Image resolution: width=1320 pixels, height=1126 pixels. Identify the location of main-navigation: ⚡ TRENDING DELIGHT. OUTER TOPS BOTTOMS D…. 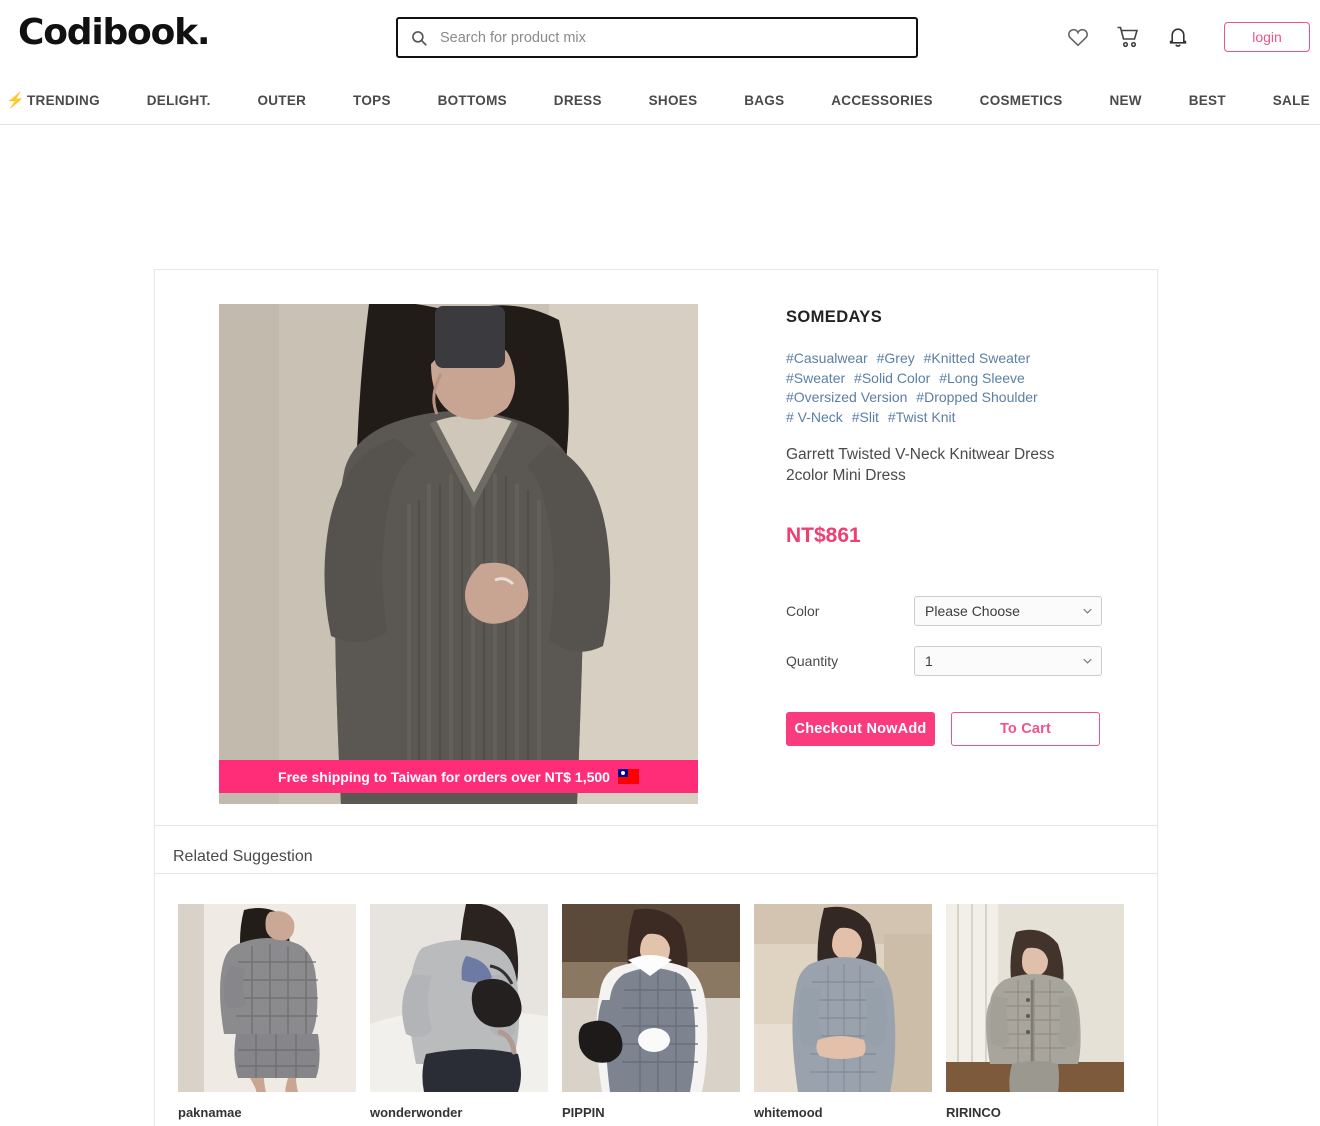
(660, 100).